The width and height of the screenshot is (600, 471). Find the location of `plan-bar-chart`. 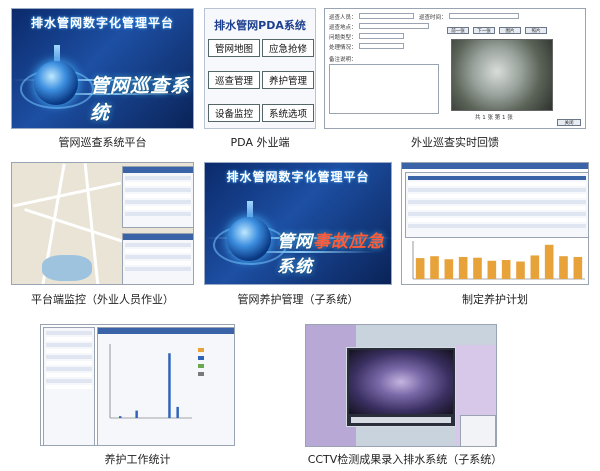

plan-bar-chart is located at coordinates (498, 260).